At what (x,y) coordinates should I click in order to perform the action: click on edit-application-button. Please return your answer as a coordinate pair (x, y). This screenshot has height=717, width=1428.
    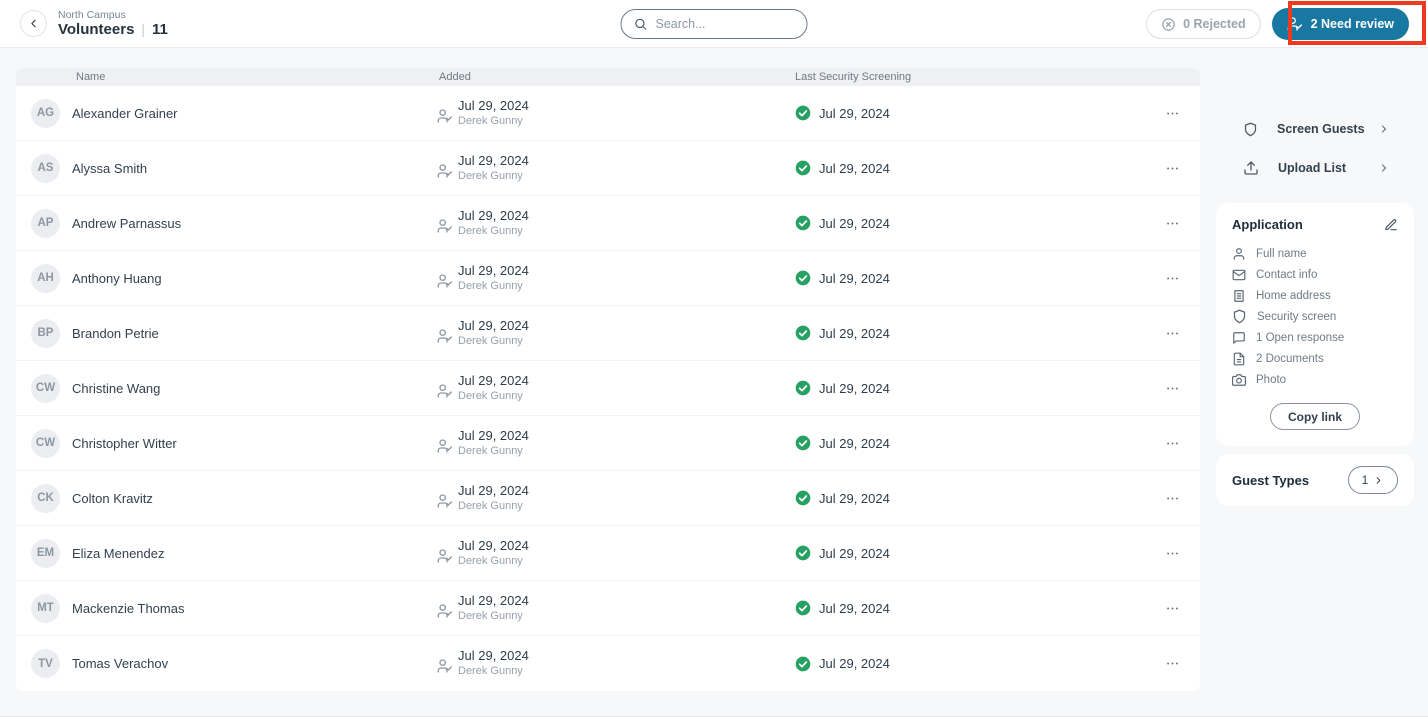
    Looking at the image, I should click on (1391, 225).